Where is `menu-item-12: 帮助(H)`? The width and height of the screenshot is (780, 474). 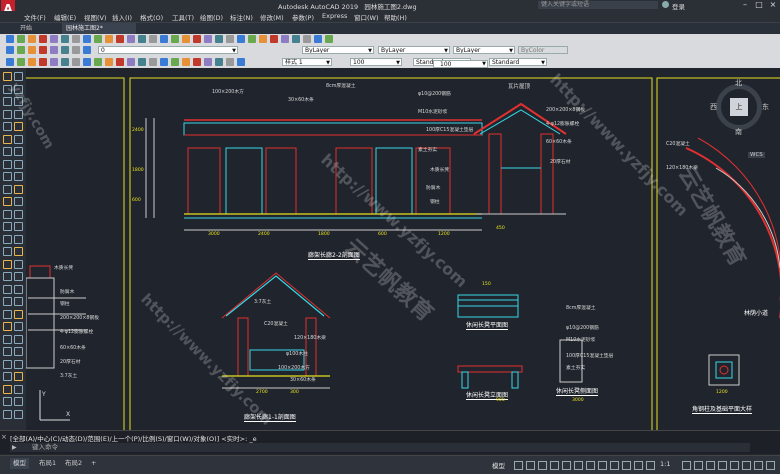 menu-item-12: 帮助(H) is located at coordinates (395, 17).